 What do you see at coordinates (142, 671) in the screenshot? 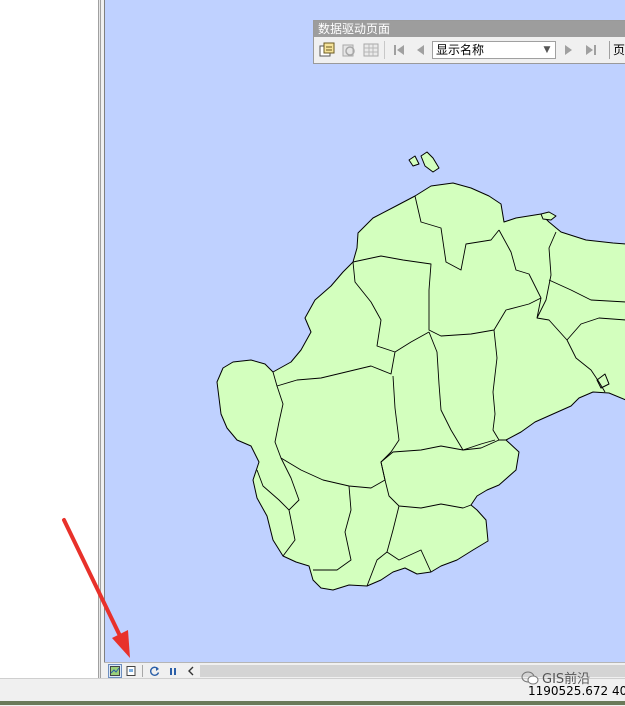
I see `view-separator` at bounding box center [142, 671].